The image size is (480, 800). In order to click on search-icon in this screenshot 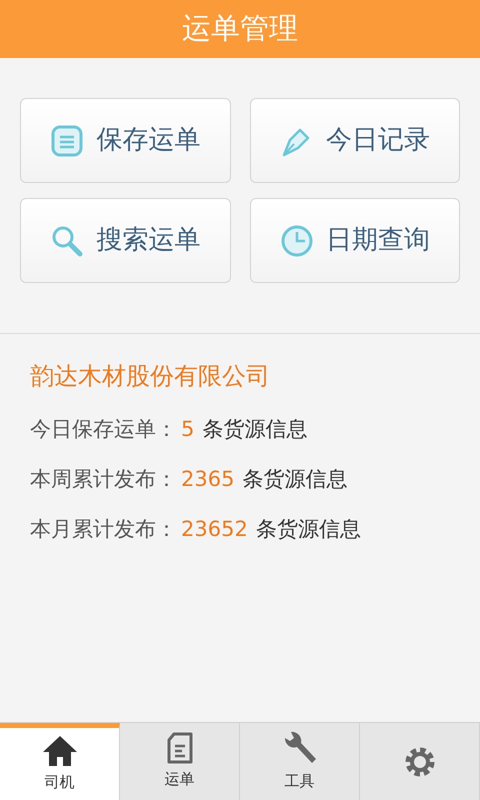, I will do `click(67, 241)`.